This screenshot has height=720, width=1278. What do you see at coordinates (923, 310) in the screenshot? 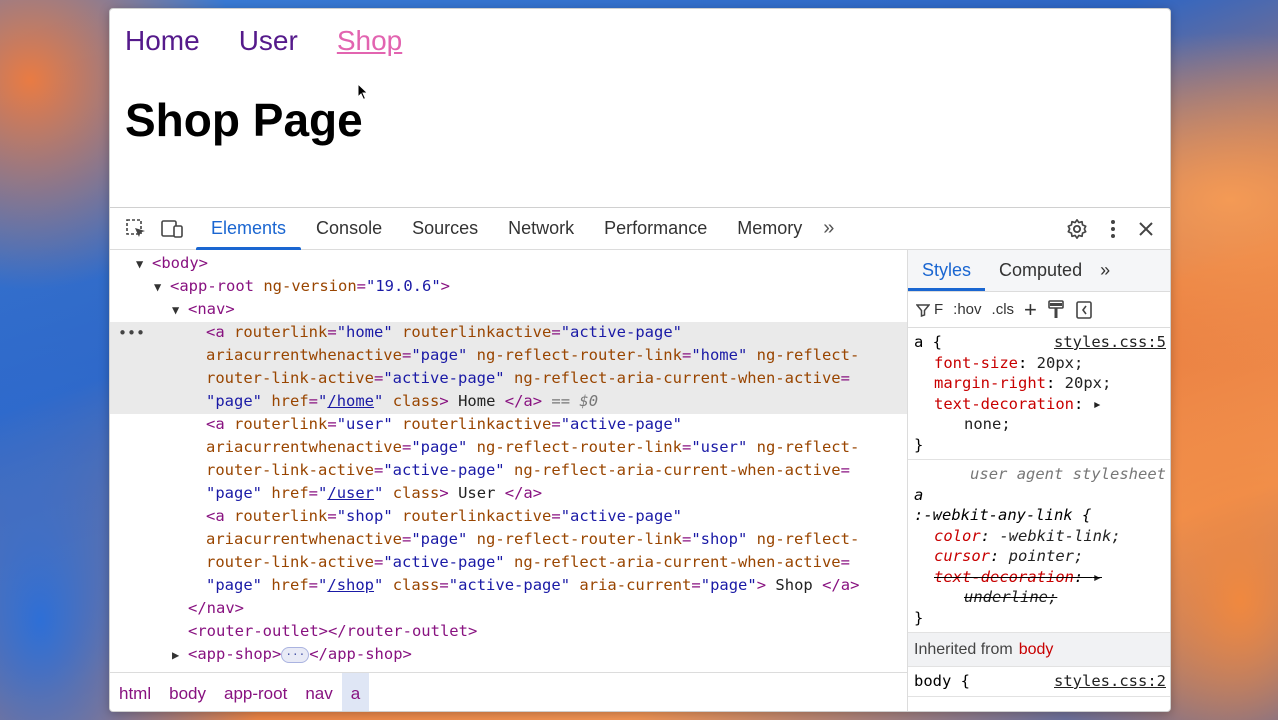
I see `filter-icon` at bounding box center [923, 310].